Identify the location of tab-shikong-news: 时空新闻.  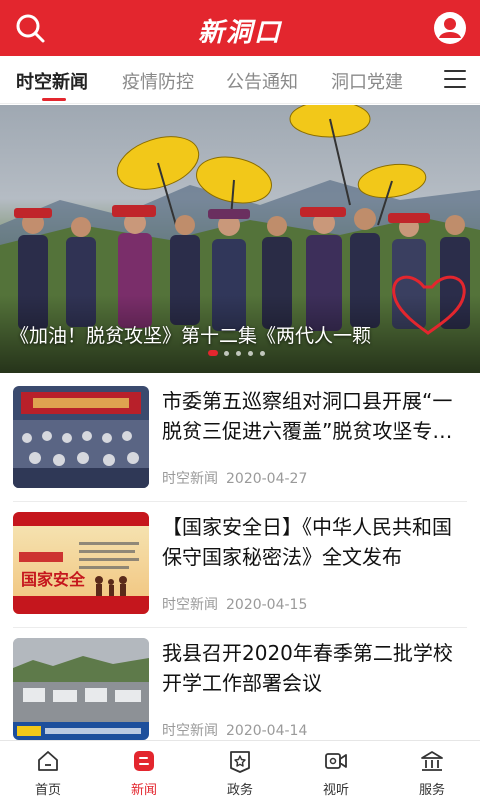
(52, 81).